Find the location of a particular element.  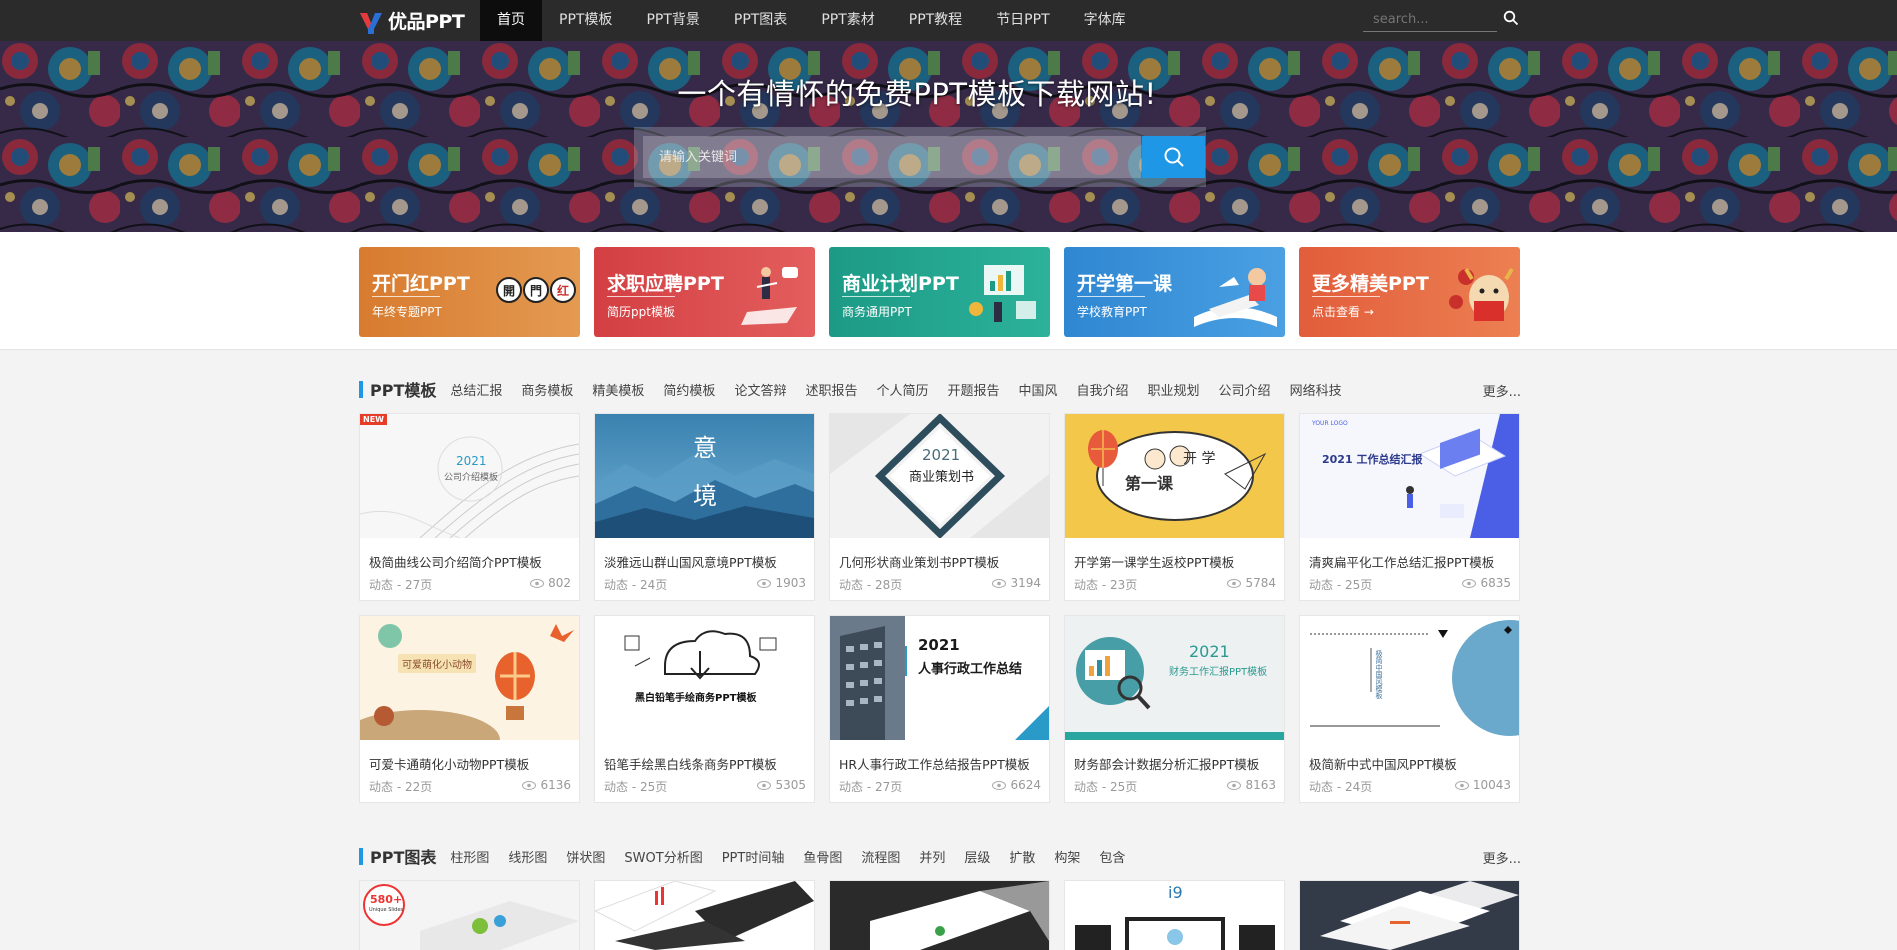

card-title: 淡雅远山群山国风意境PPT模板 is located at coordinates (706, 561).